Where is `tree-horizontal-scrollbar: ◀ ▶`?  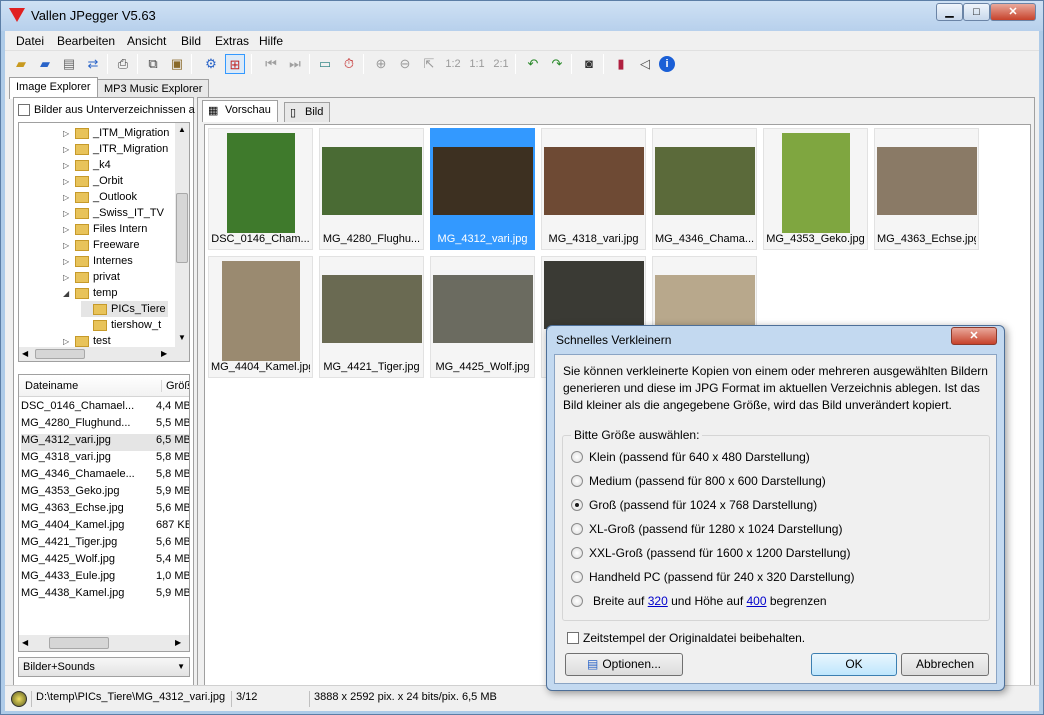
tree-horizontal-scrollbar: ◀ ▶ is located at coordinates (97, 354).